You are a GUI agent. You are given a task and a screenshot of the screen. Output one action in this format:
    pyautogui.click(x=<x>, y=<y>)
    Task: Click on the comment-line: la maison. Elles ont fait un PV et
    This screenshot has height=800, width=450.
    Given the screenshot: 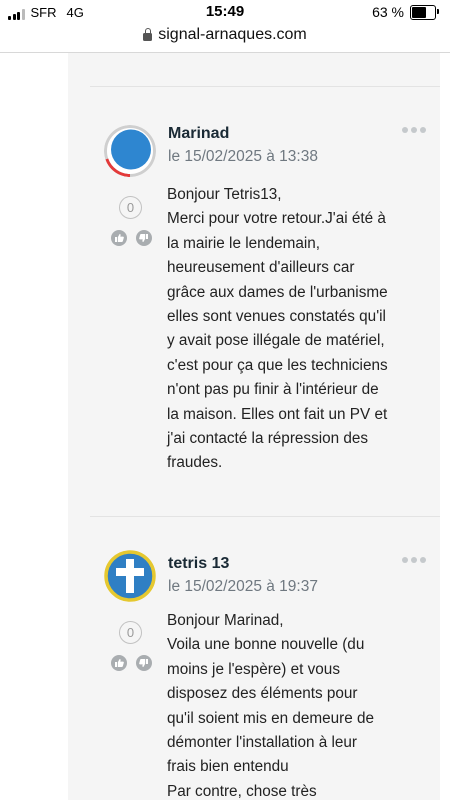 What is the action you would take?
    pyautogui.click(x=277, y=414)
    